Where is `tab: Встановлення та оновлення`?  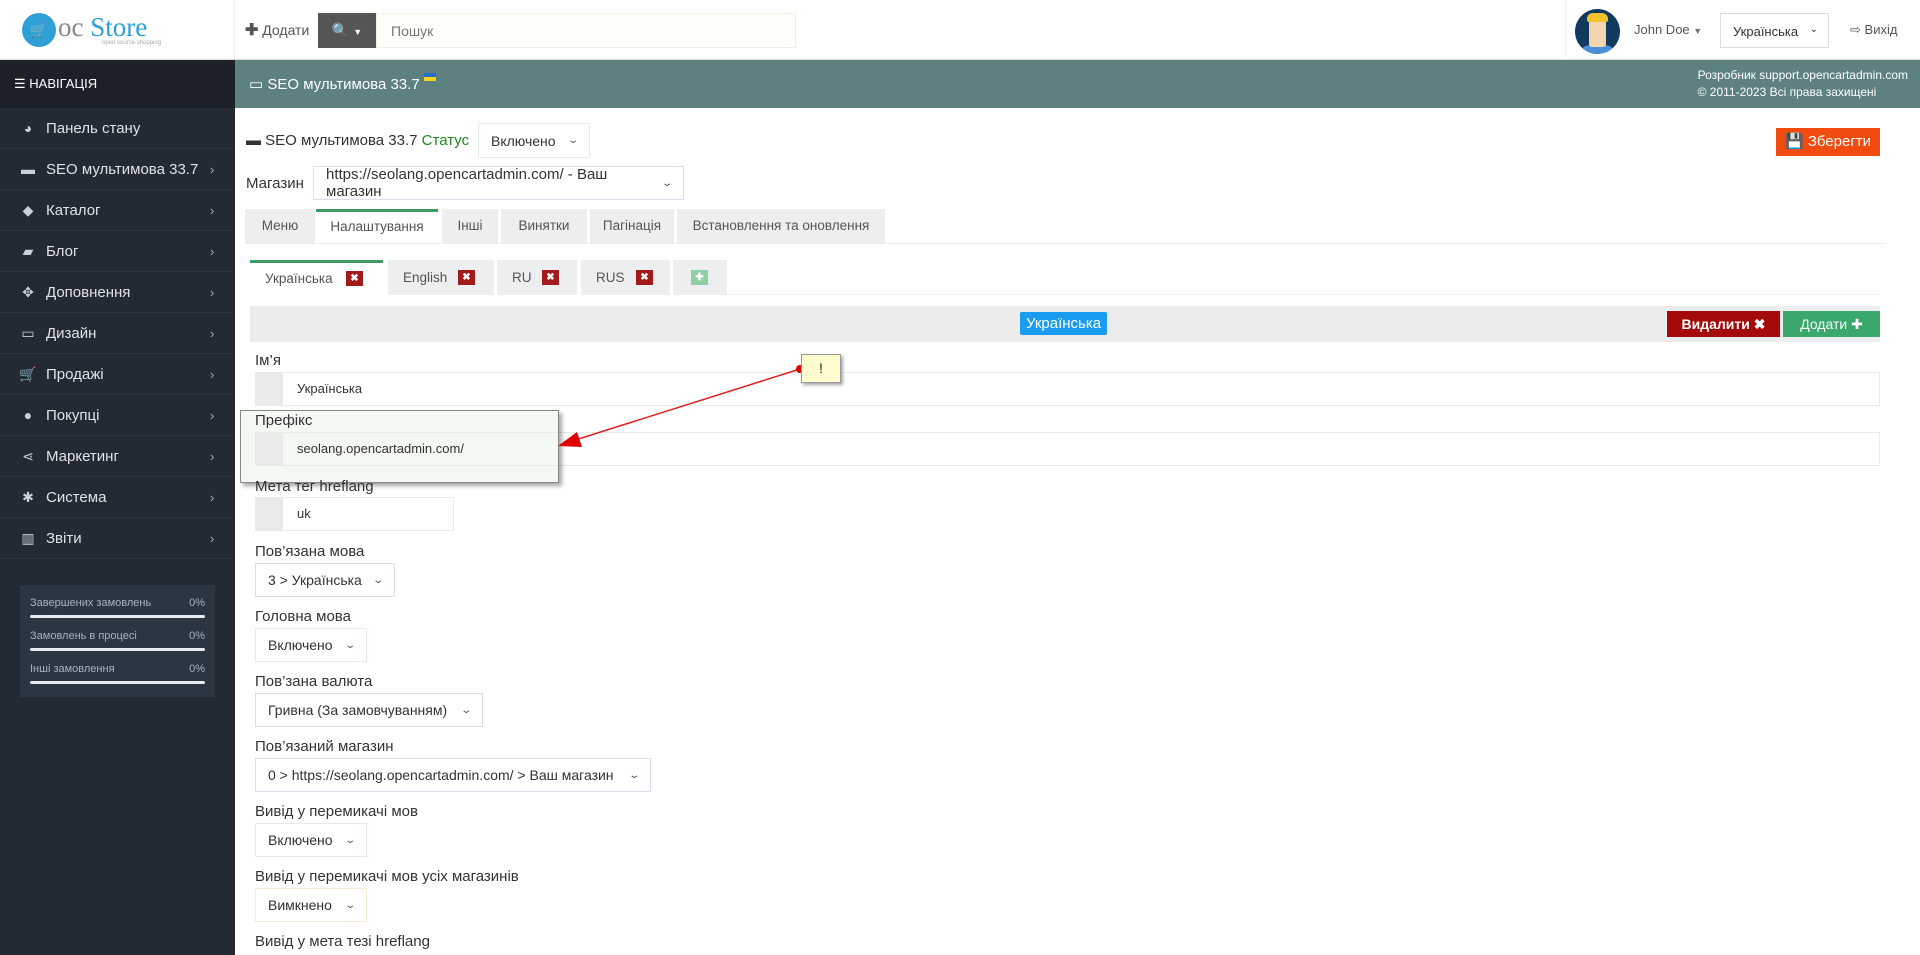 tab: Встановлення та оновлення is located at coordinates (781, 226).